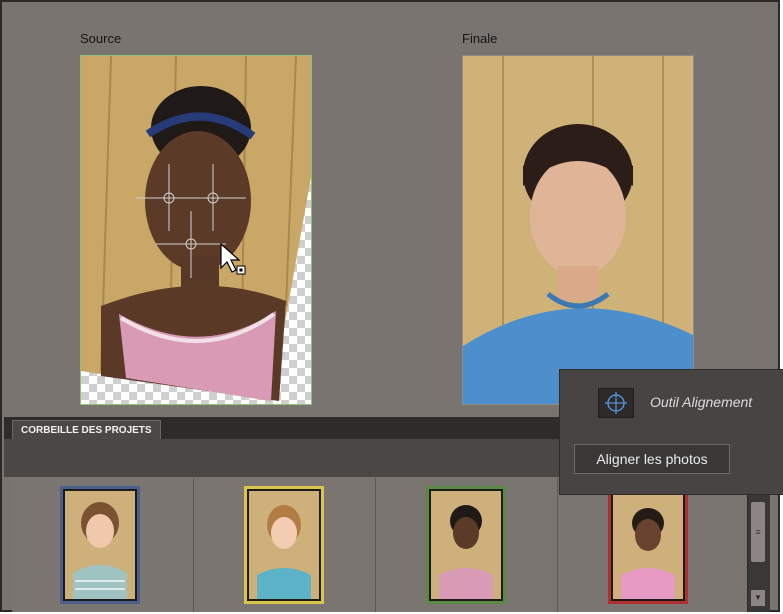 This screenshot has height=614, width=783. Describe the element at coordinates (86, 430) in the screenshot. I see `tab-project-bin: CORBEILLE DES PROJETS` at that location.